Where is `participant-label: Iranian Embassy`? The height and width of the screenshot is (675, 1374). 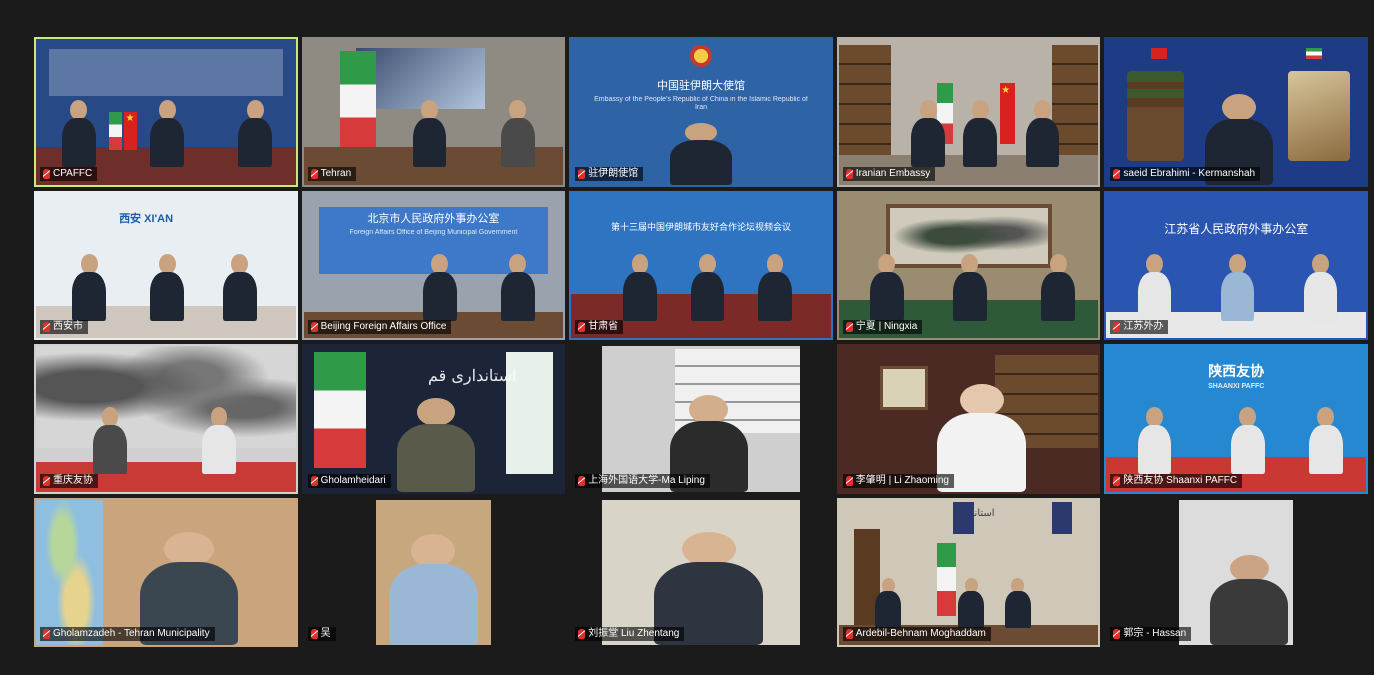
participant-label: Iranian Embassy is located at coordinates (889, 173).